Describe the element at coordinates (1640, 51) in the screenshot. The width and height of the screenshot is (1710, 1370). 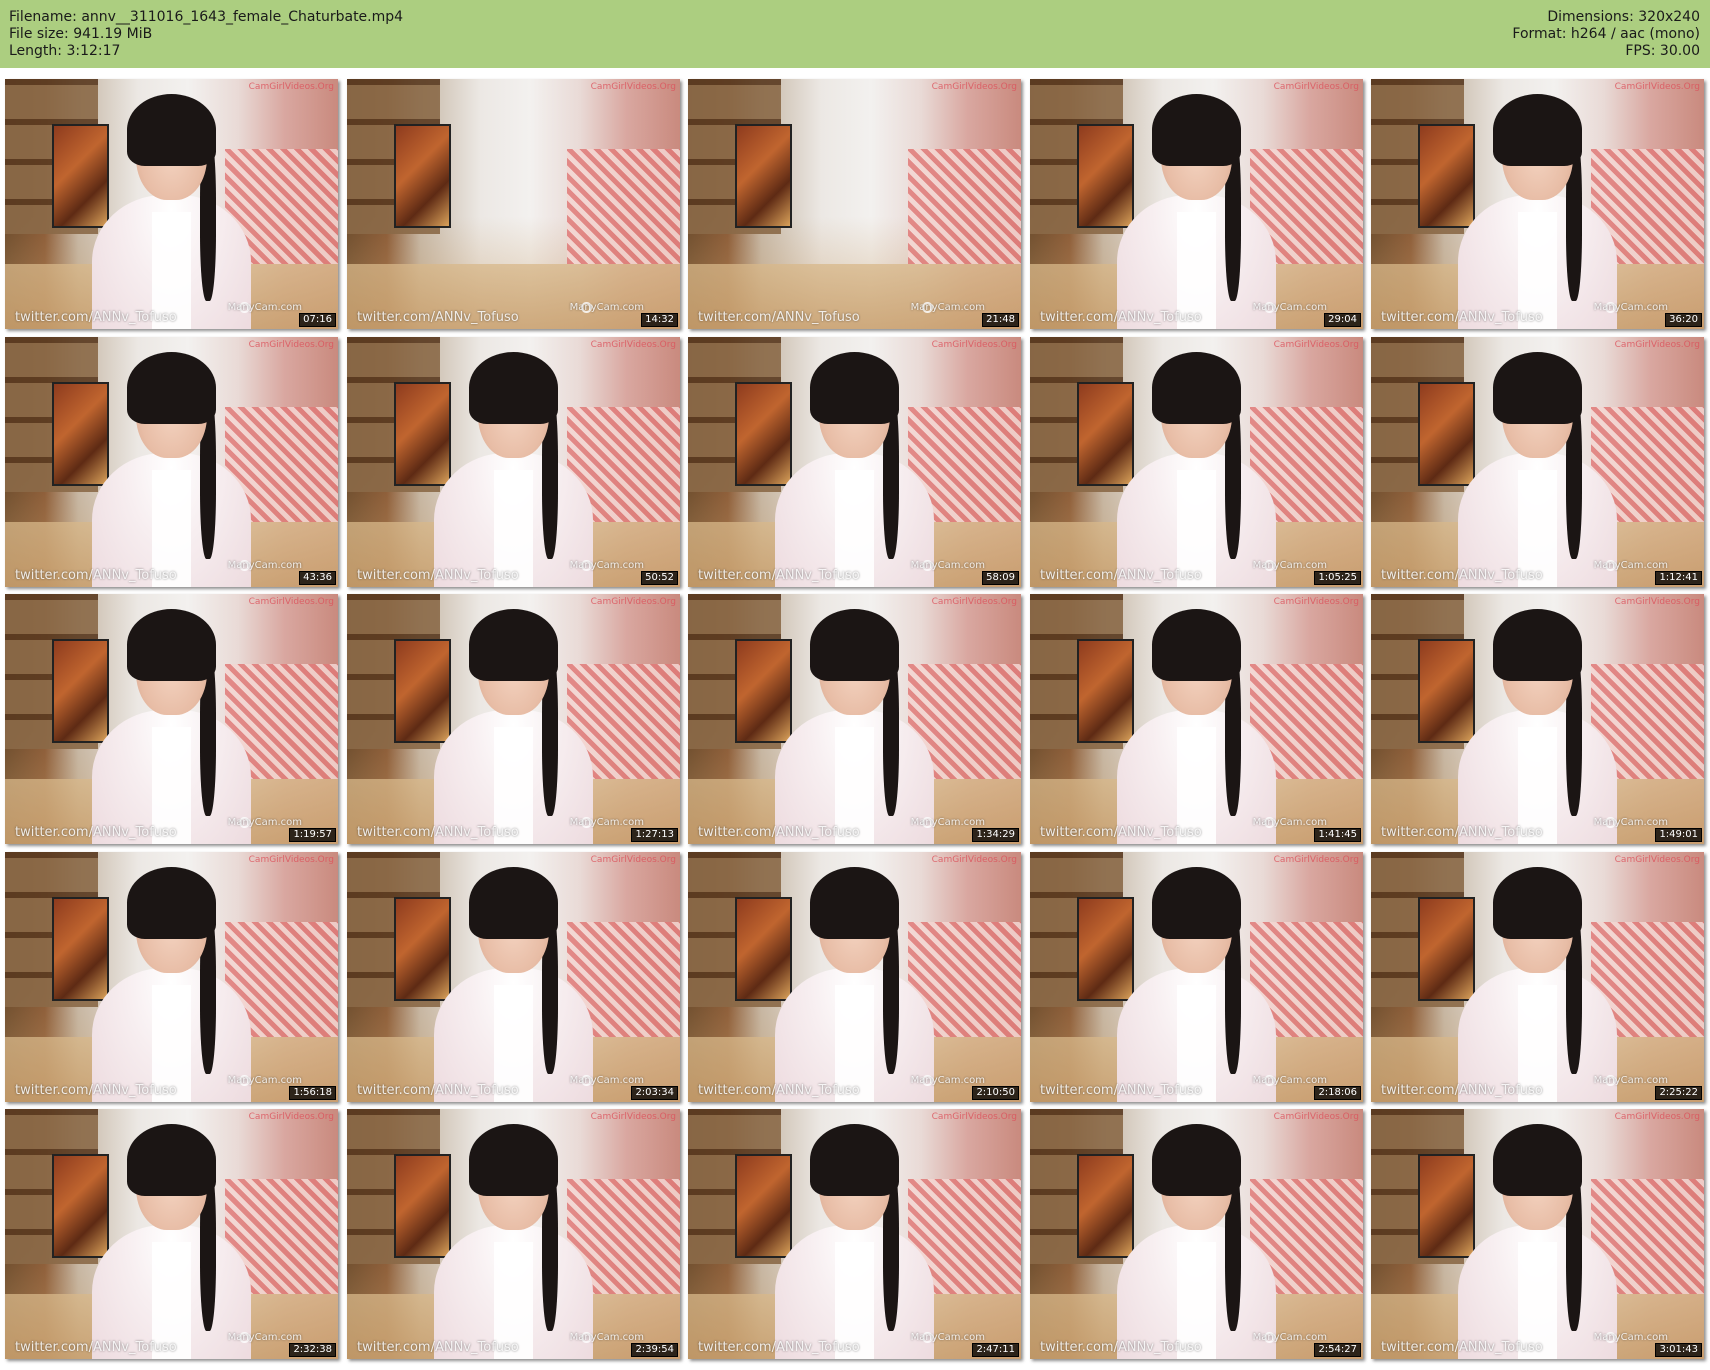
I see `fps-label: FPS:` at that location.